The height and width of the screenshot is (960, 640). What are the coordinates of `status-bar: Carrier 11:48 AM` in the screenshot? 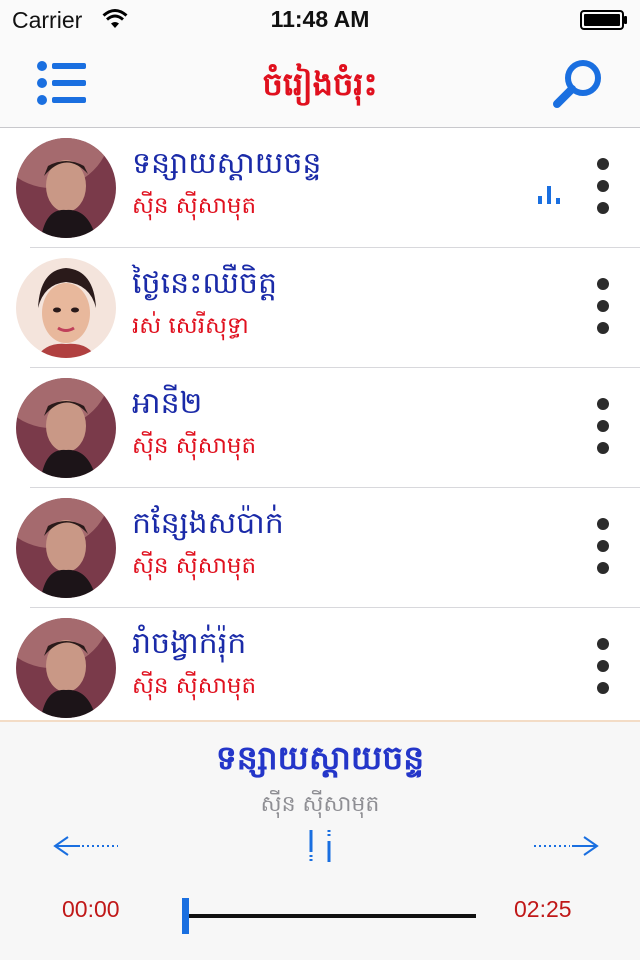 It's located at (320, 20).